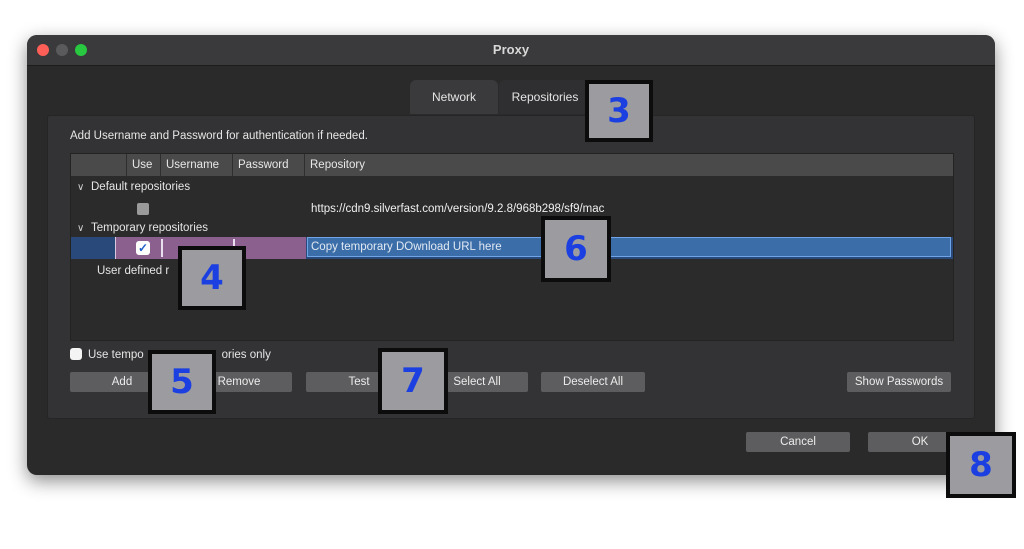  What do you see at coordinates (246, 355) in the screenshot?
I see `use-temporary-only-label-tail: ories only` at bounding box center [246, 355].